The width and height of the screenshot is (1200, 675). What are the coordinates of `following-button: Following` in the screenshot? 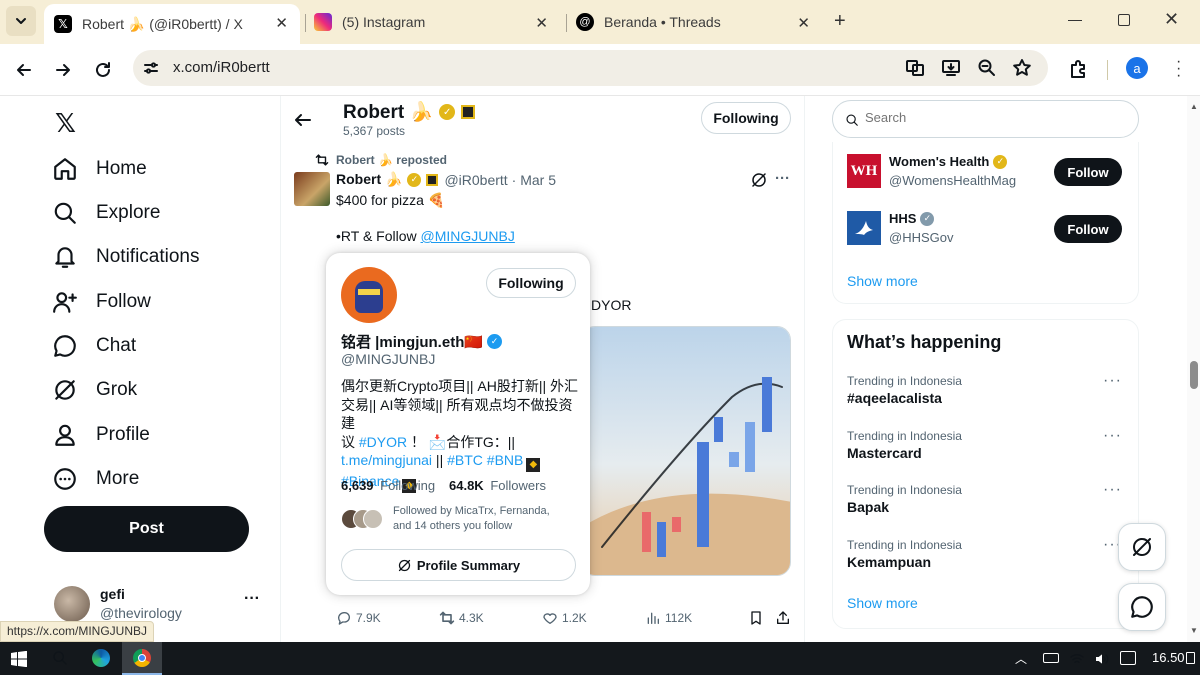 It's located at (746, 118).